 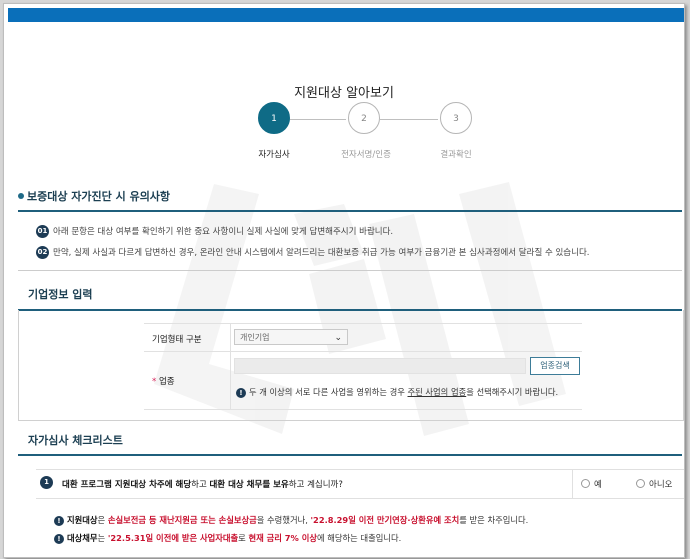 I want to click on industry-label: * 업종, so click(x=163, y=381).